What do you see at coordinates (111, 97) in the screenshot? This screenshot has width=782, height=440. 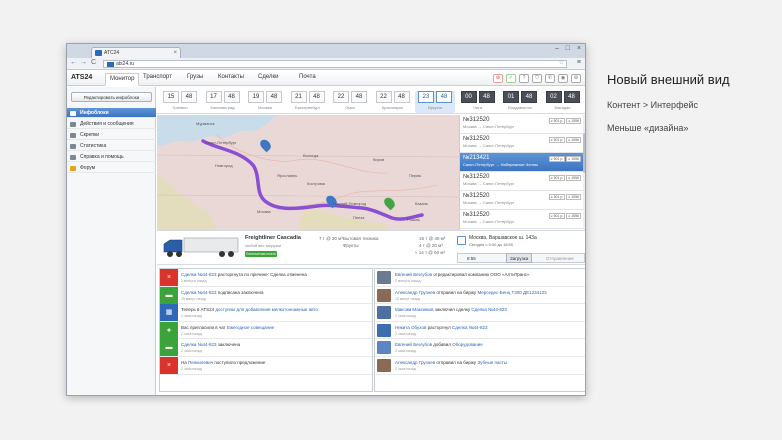 I see `edit-infoblocks-button: Редактировать инфоблоки` at bounding box center [111, 97].